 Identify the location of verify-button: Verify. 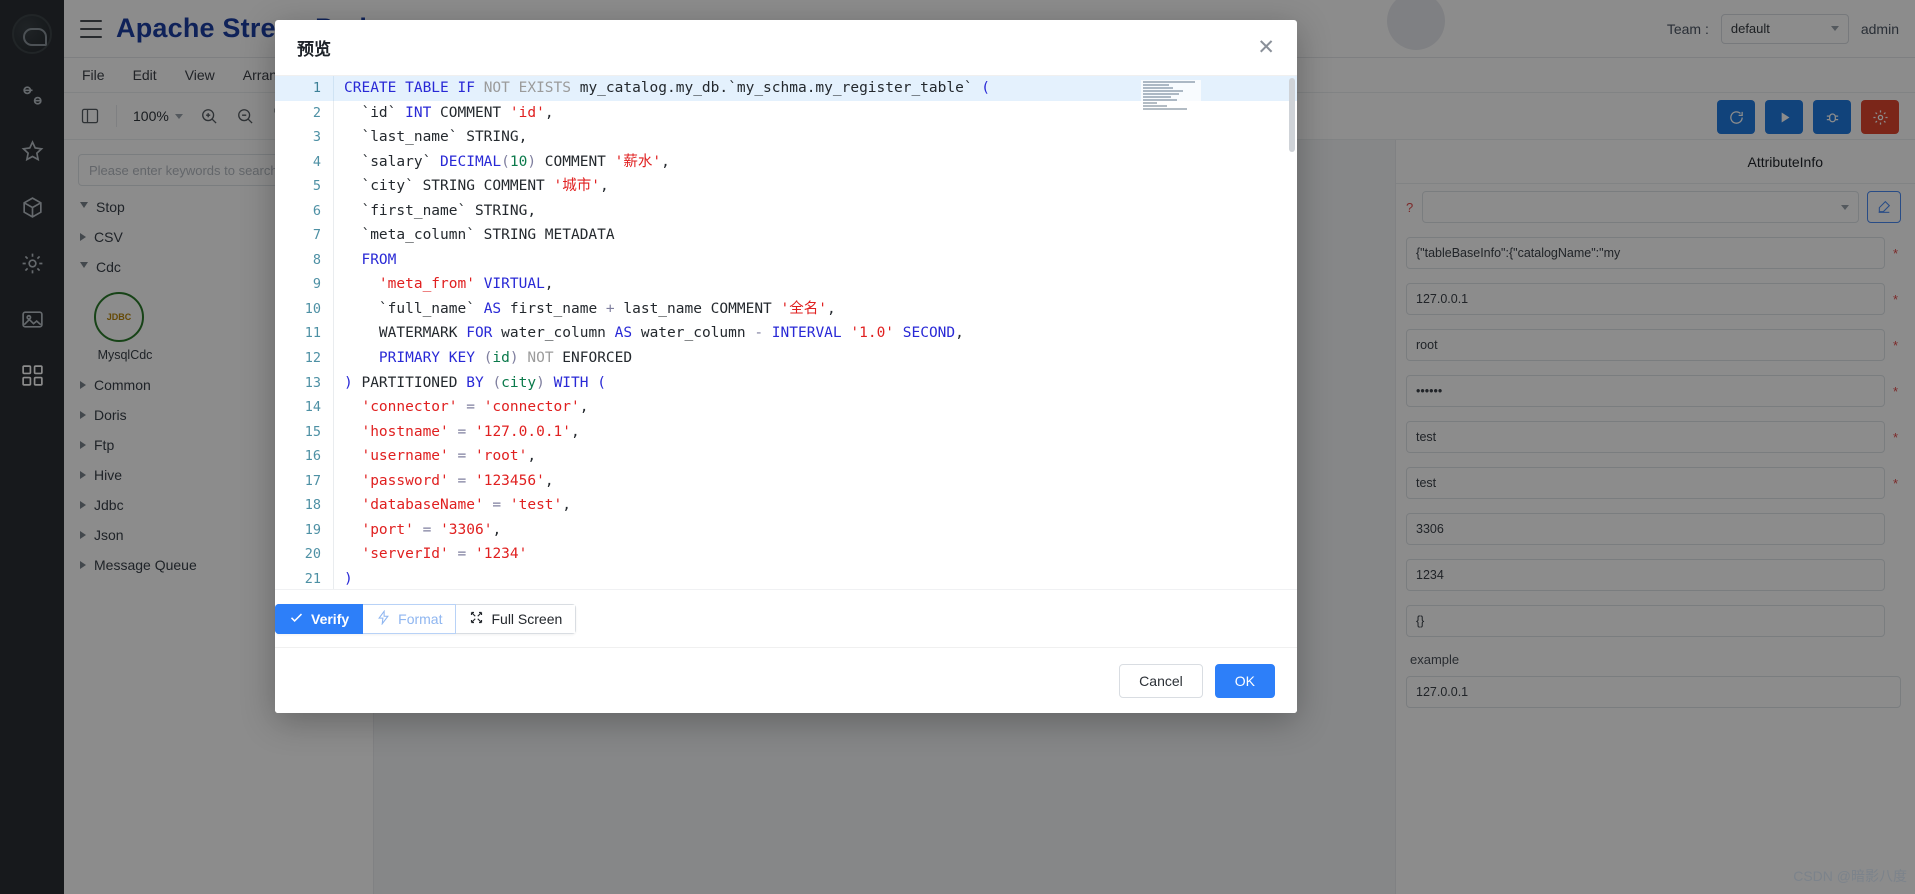
(319, 618).